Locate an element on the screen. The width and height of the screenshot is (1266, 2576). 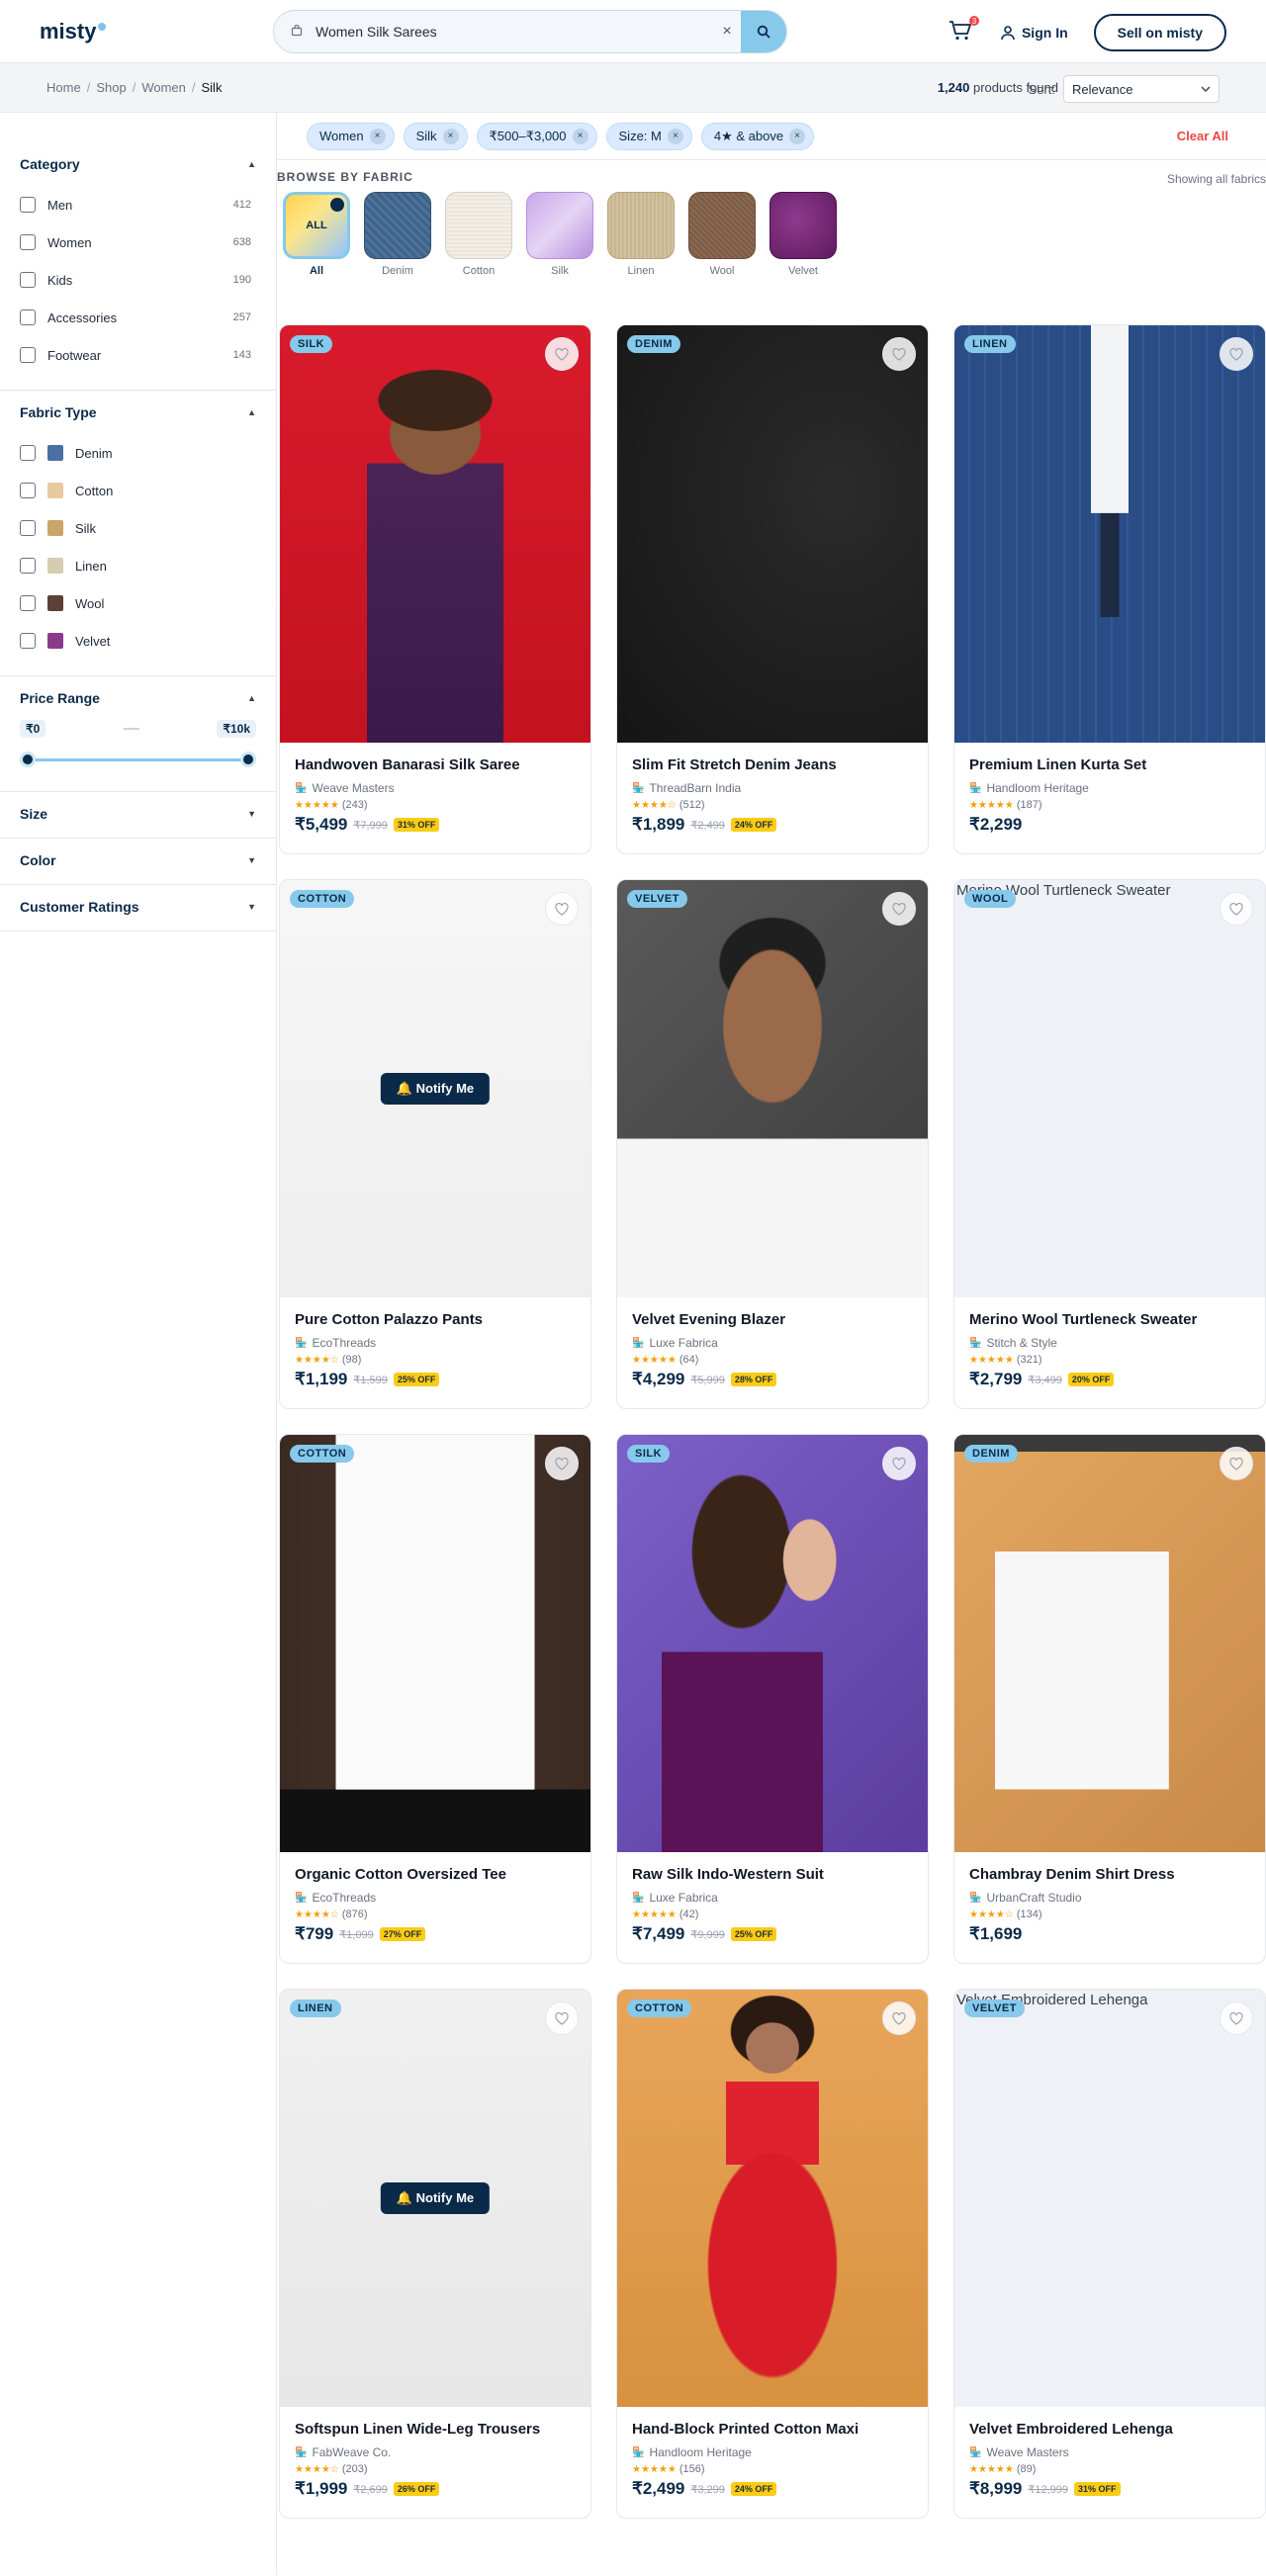
filter-chip: ₹500–₹3,000 × is located at coordinates (536, 136).